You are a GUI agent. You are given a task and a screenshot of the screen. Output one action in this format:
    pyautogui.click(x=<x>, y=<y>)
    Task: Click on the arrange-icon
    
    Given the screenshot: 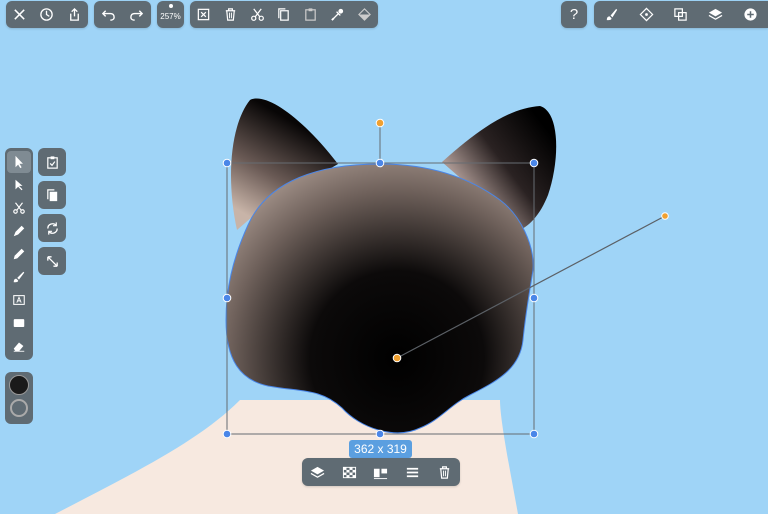 What is the action you would take?
    pyautogui.click(x=318, y=472)
    